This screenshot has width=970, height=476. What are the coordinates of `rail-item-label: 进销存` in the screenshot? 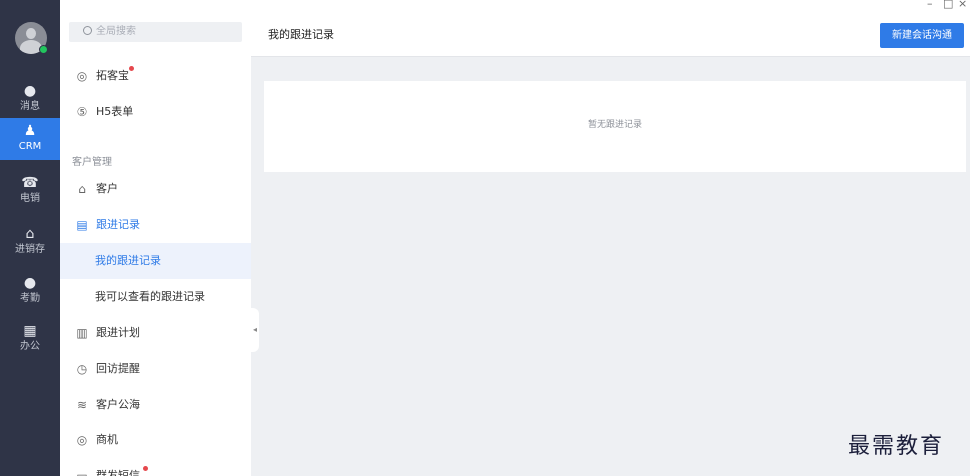 It's located at (30, 249).